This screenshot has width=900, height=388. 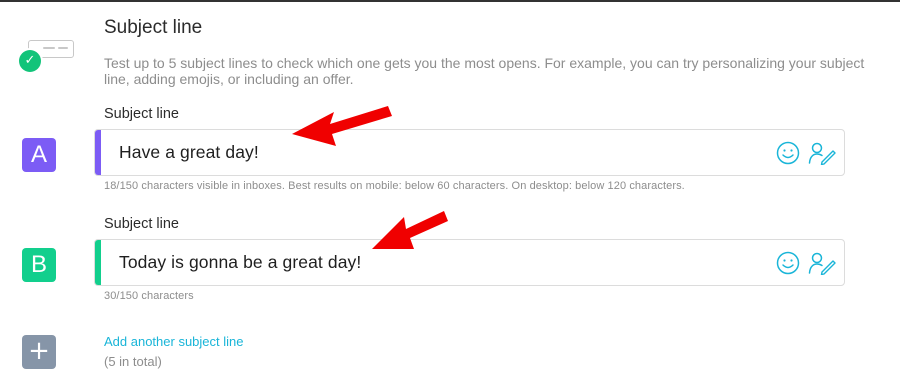 What do you see at coordinates (240, 262) in the screenshot?
I see `subject-line-value-b: Today is gonna be a great day!` at bounding box center [240, 262].